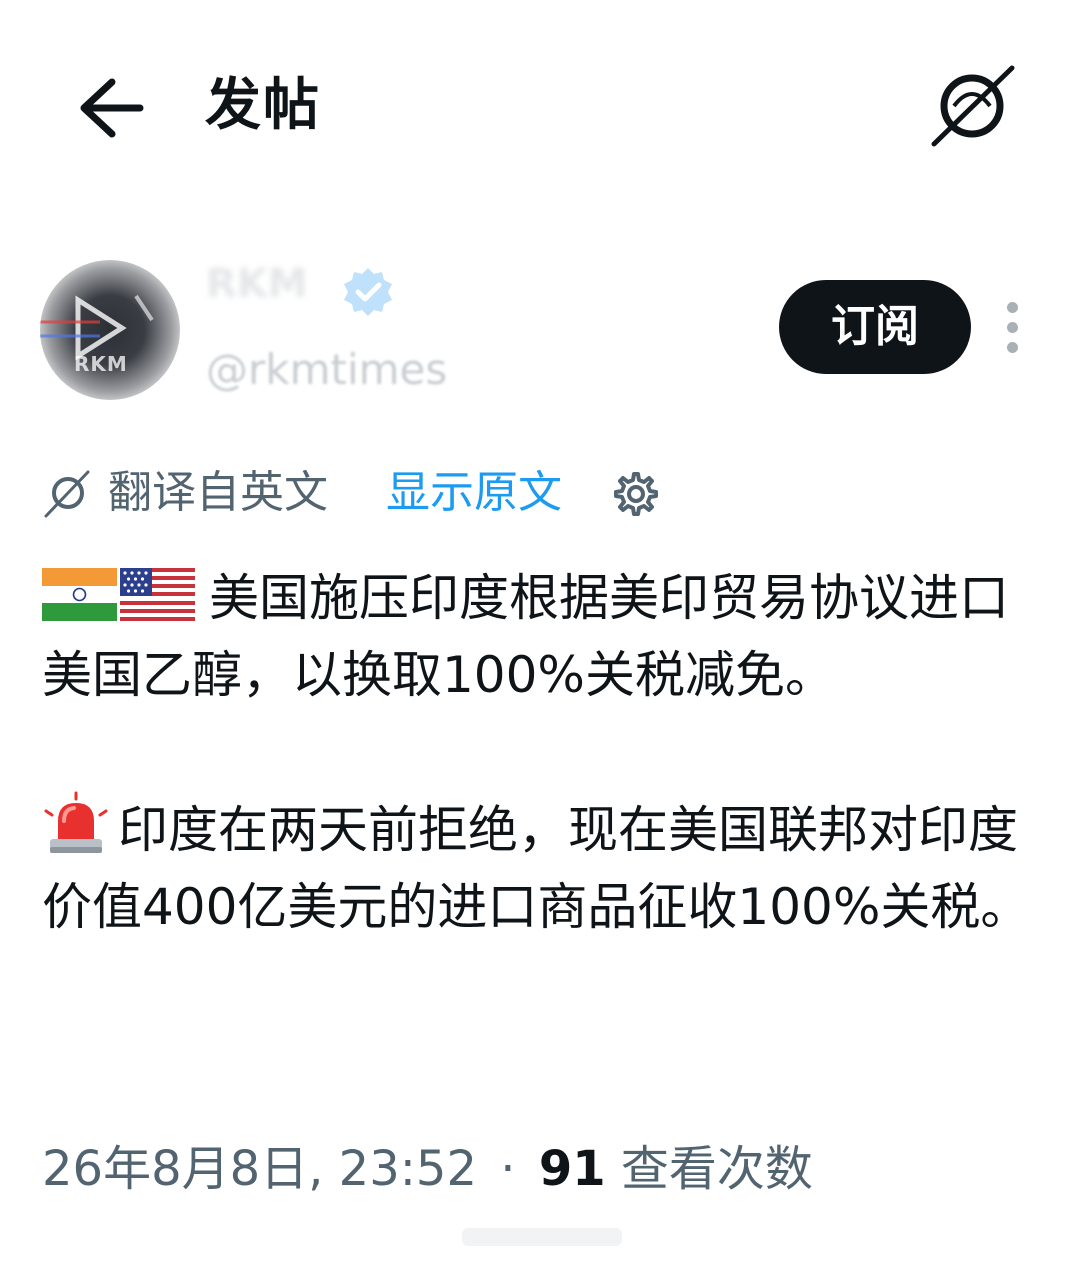  I want to click on page-title: 发帖, so click(263, 105).